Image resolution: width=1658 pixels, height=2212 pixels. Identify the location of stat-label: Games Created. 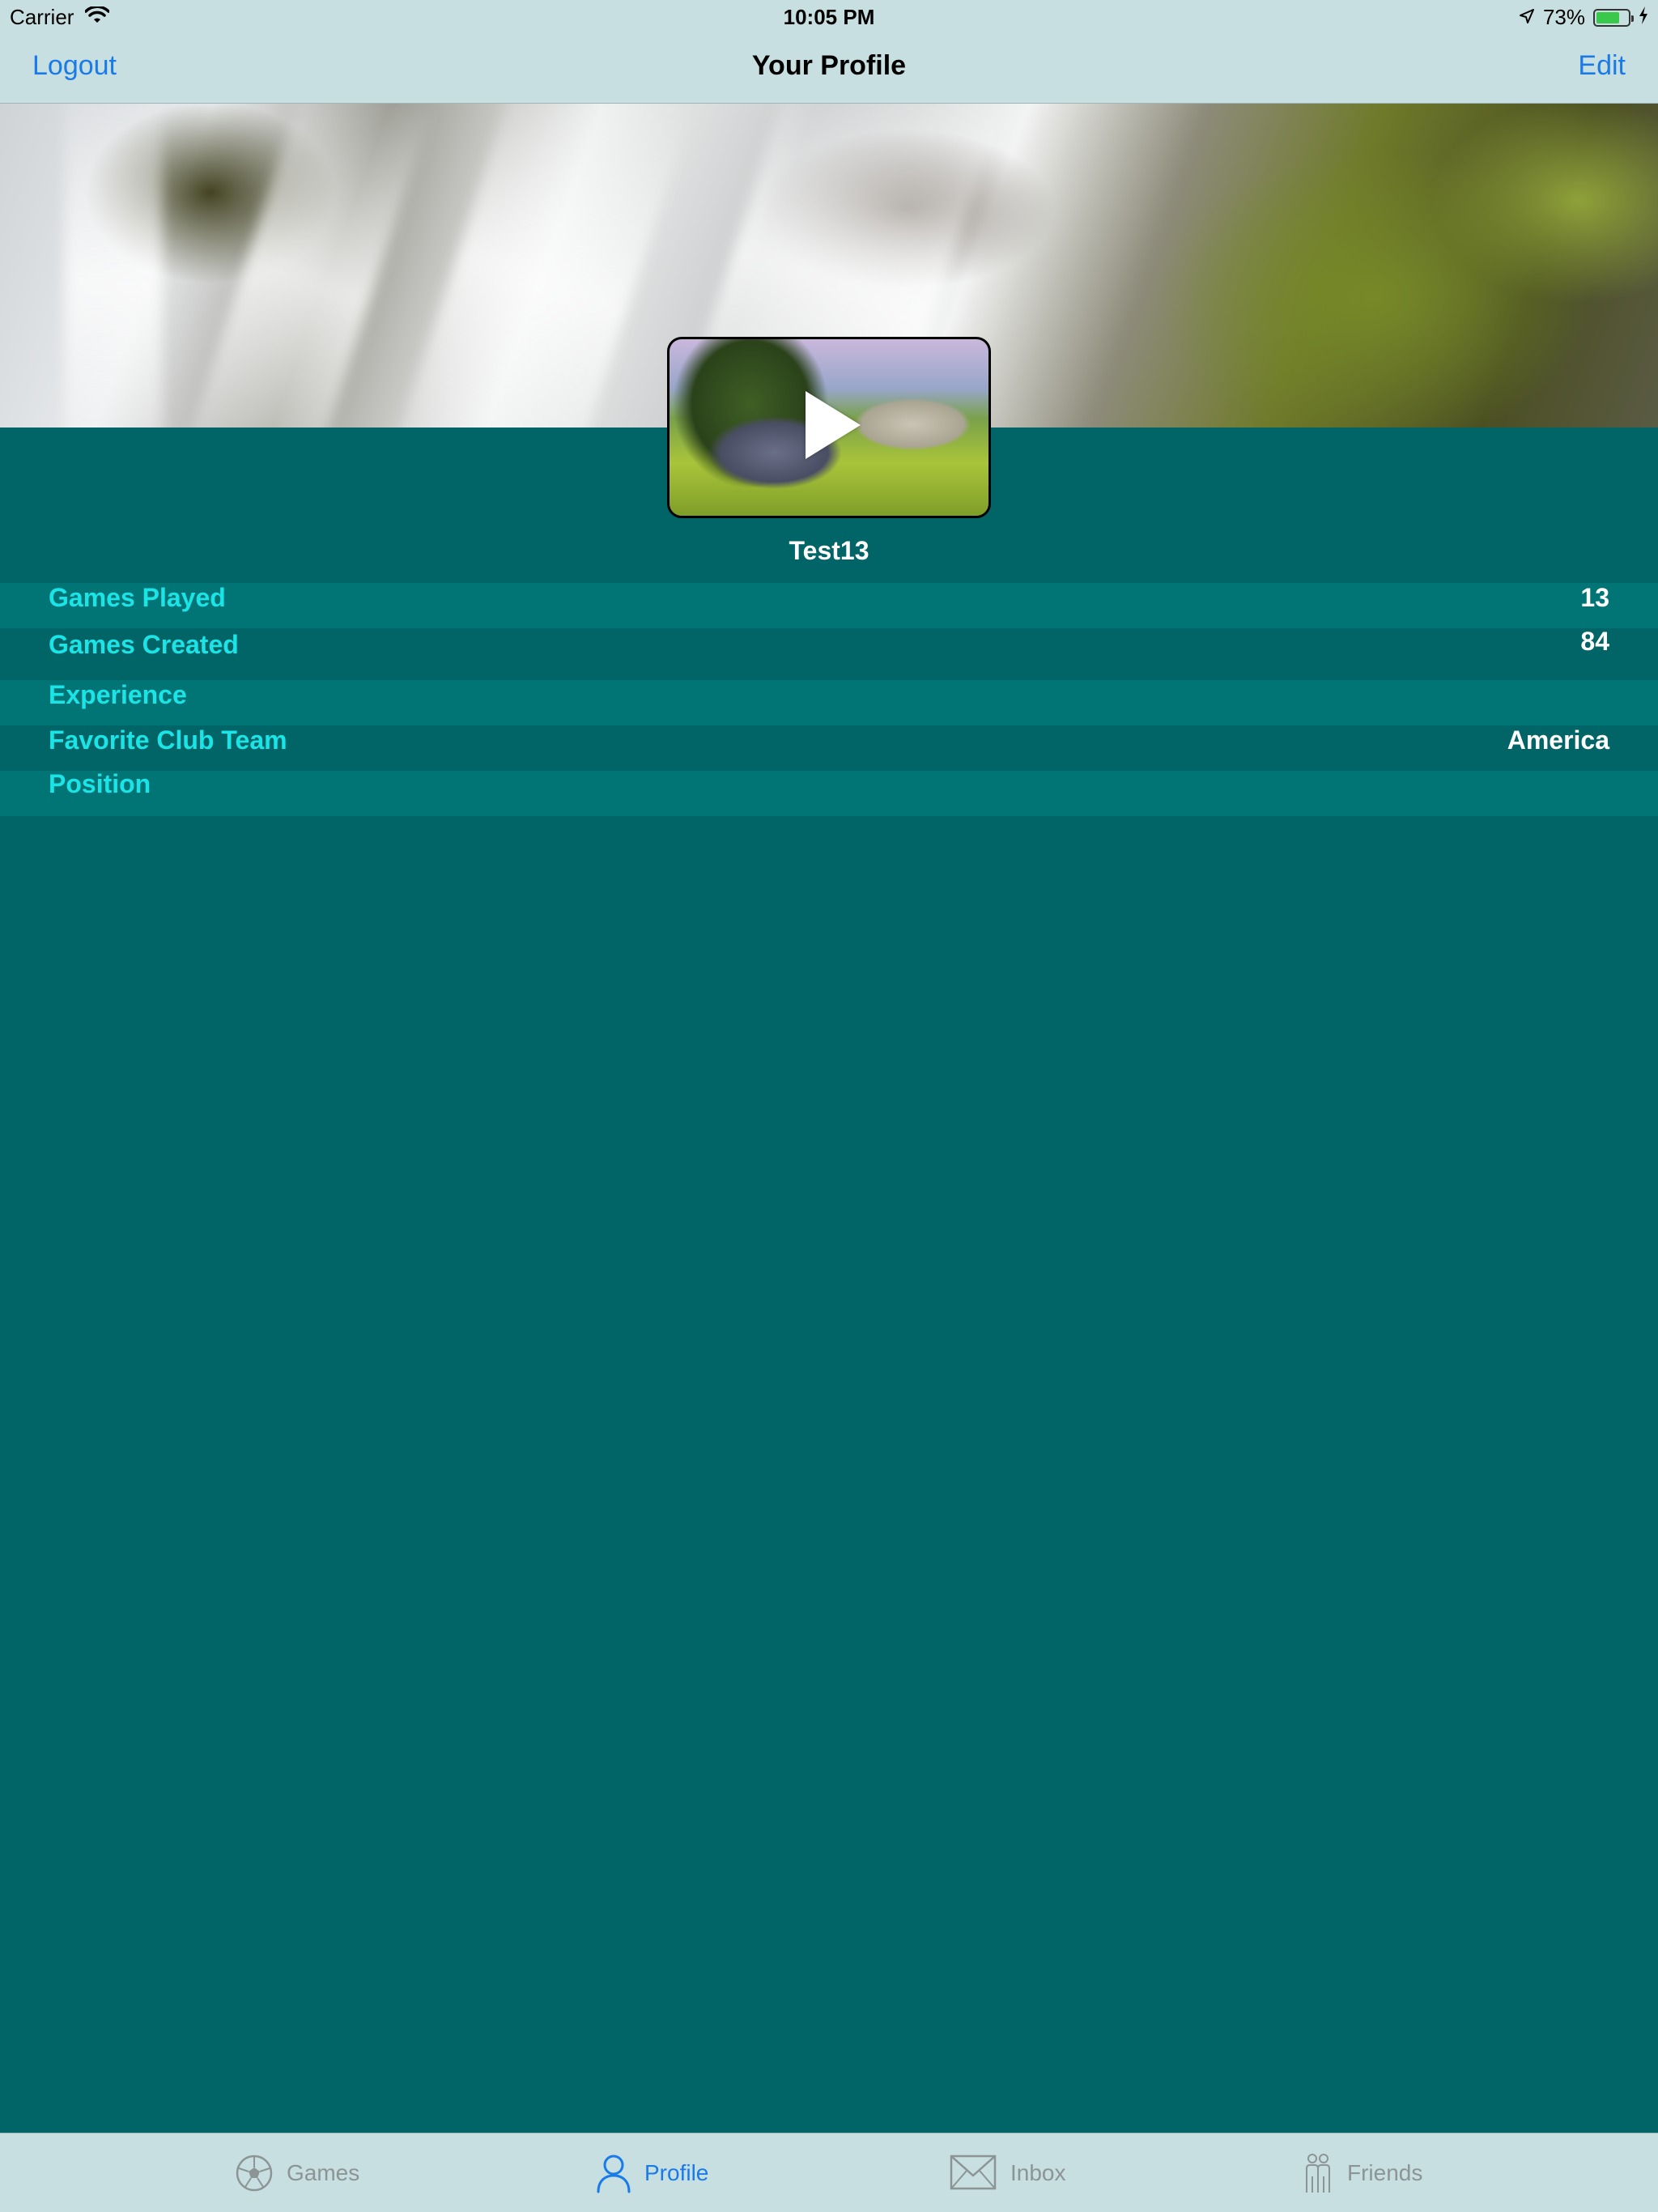
(144, 644).